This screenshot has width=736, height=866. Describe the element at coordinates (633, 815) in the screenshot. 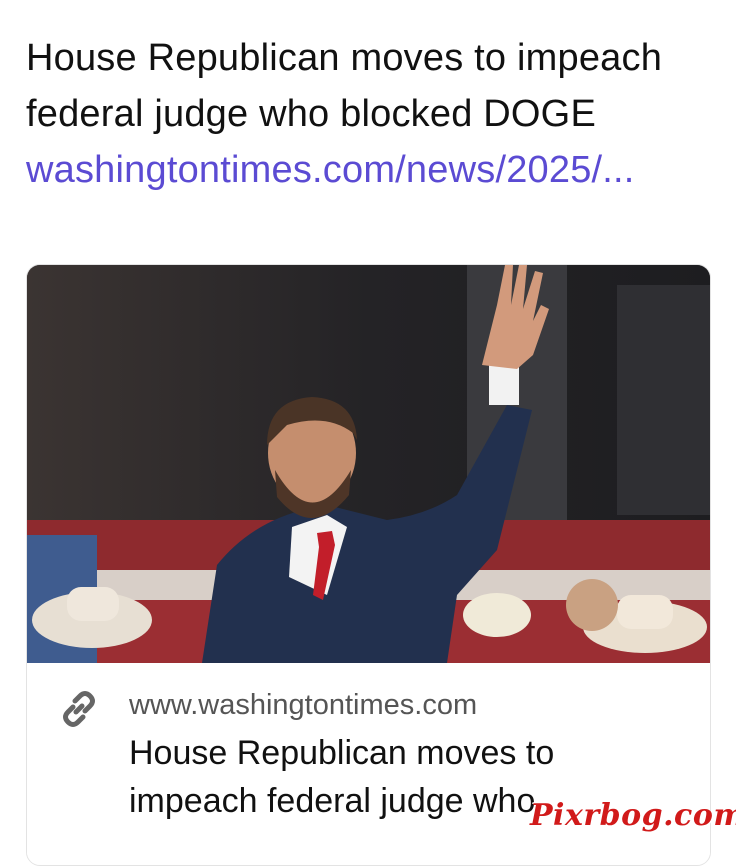

I see `watermark: Pixrbog.com` at that location.